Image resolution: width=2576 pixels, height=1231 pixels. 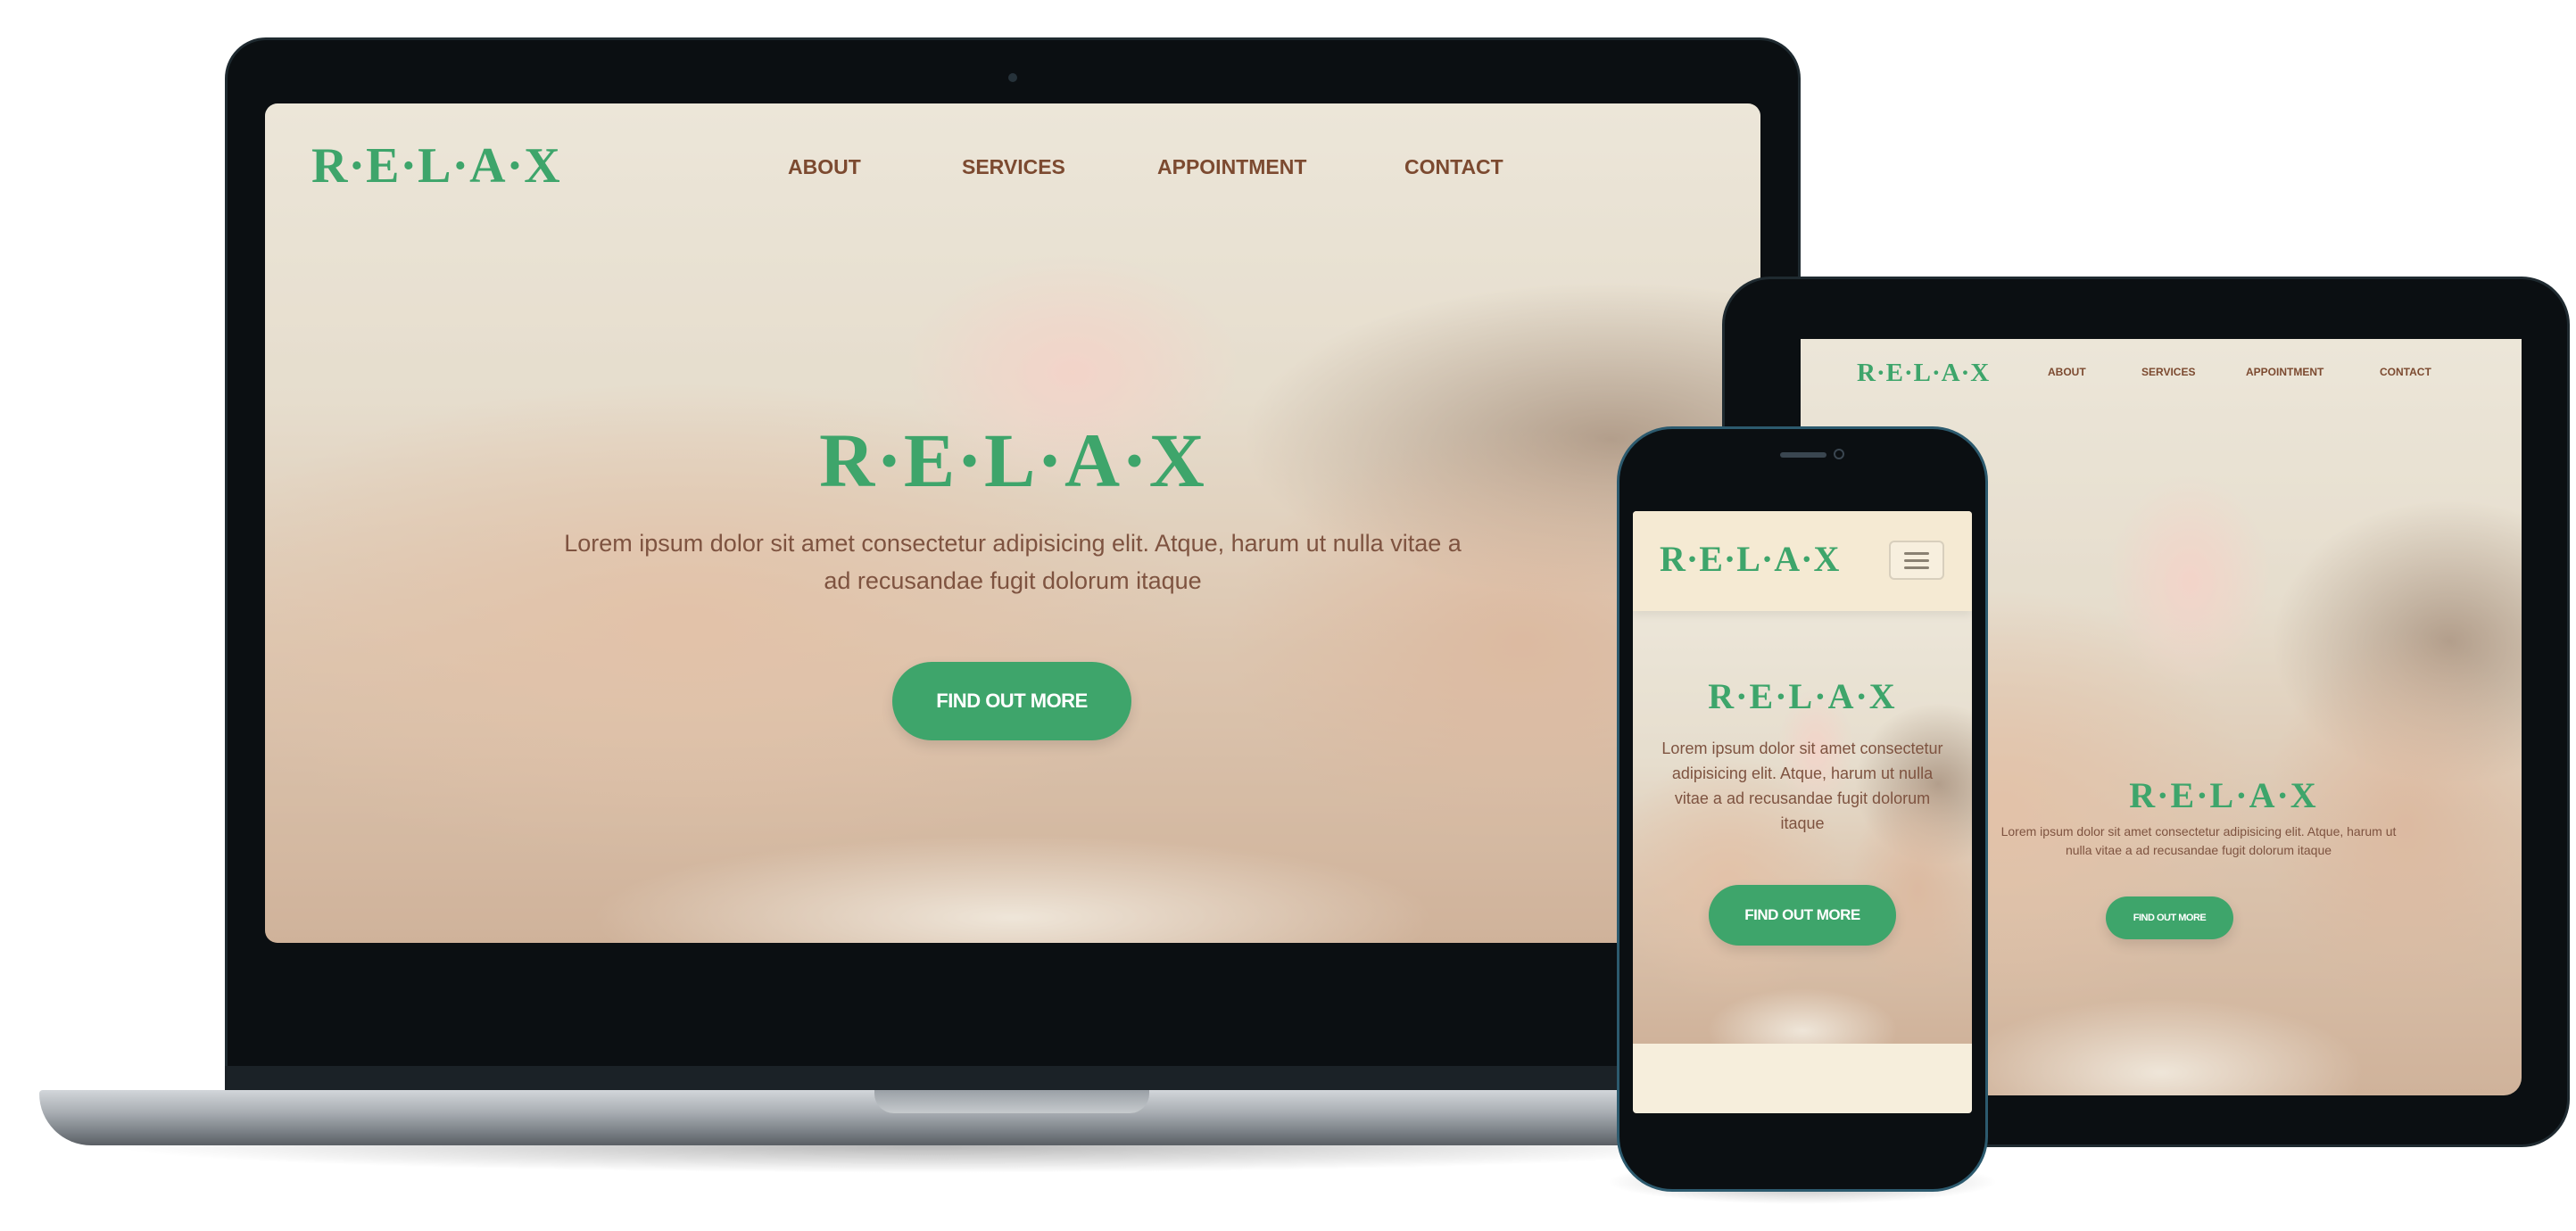 I want to click on nav-services: SERVICES, so click(x=1013, y=167).